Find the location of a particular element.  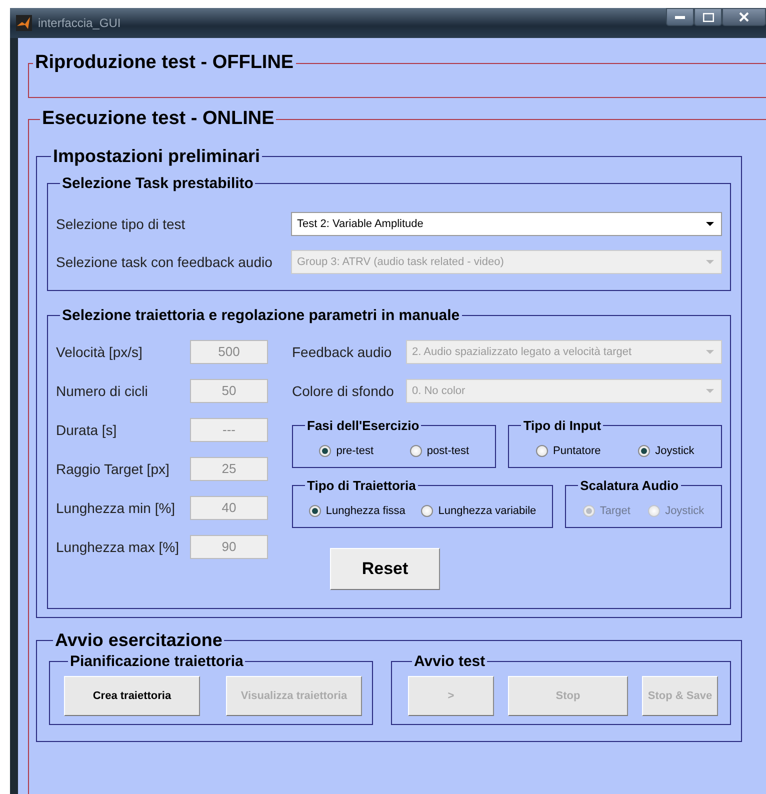

field-label: Durata [s] is located at coordinates (87, 430).